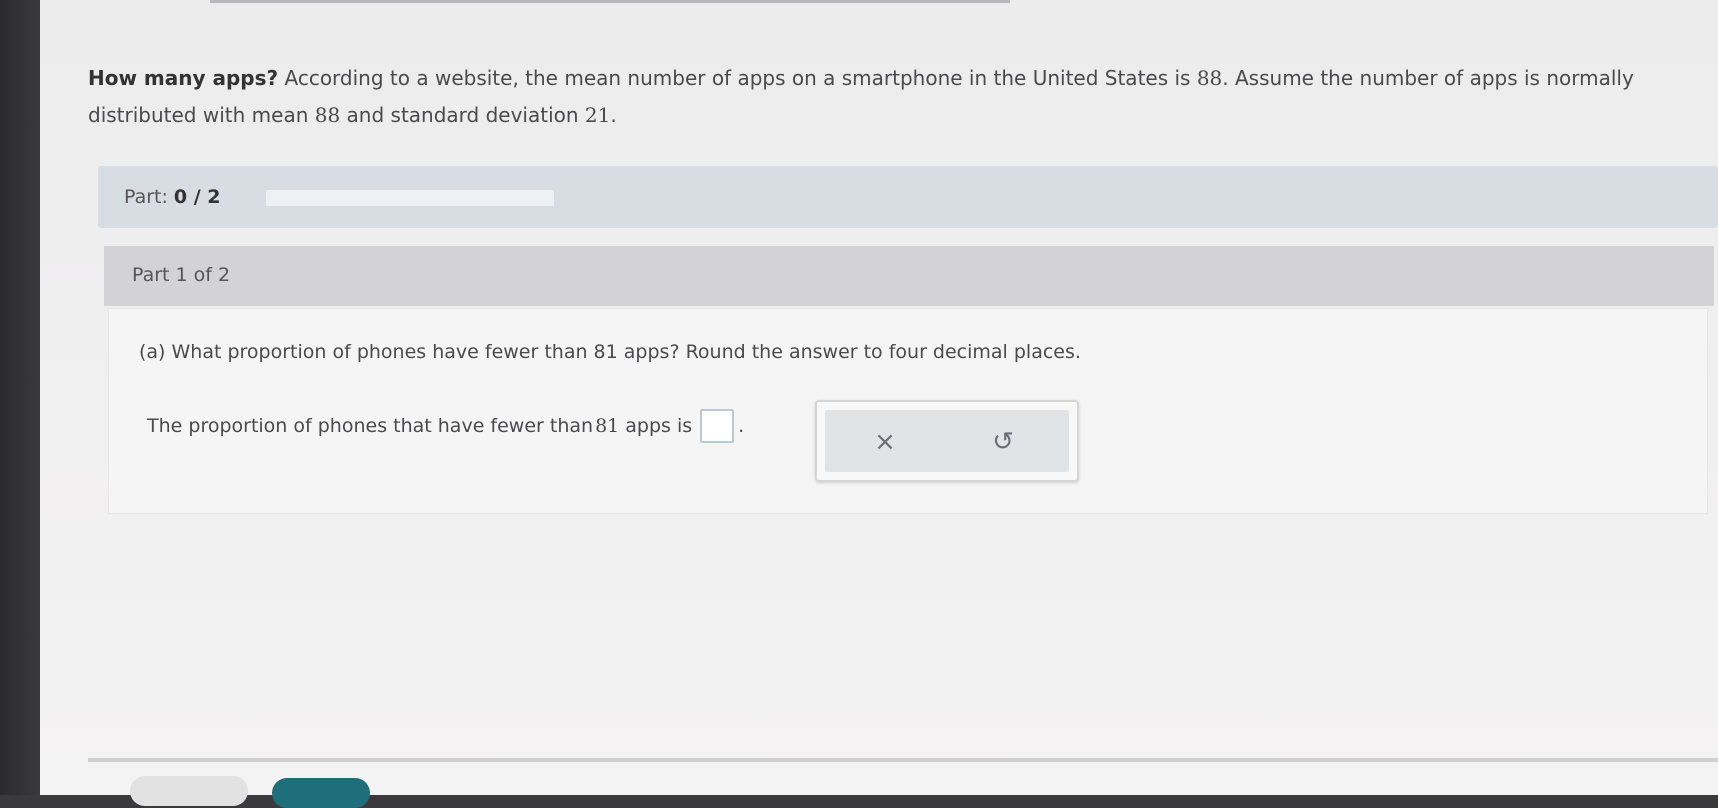  Describe the element at coordinates (903, 760) in the screenshot. I see `footer-divider` at that location.